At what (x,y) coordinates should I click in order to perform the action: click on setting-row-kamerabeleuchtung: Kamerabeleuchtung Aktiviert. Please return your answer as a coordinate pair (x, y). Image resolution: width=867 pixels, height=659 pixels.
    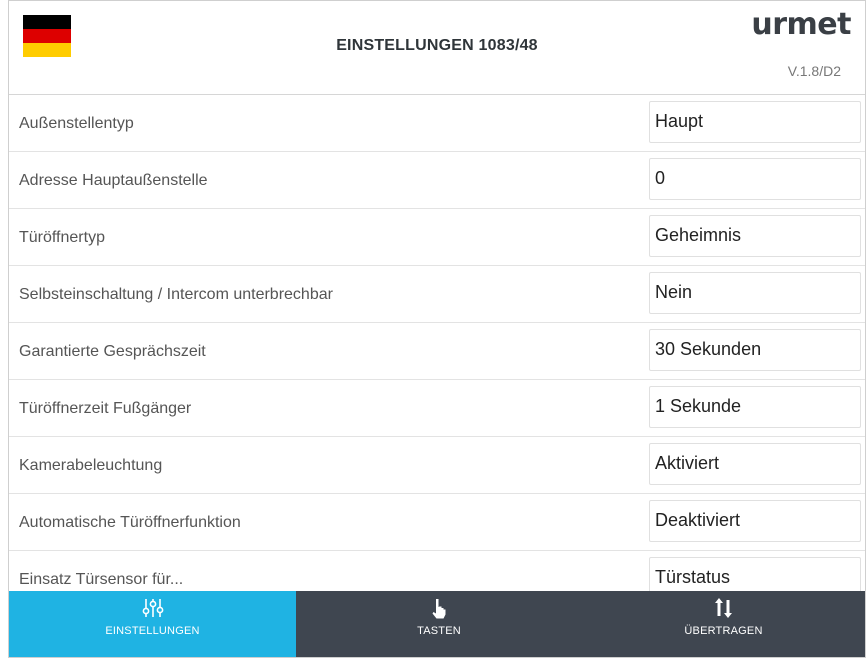
    Looking at the image, I should click on (437, 465).